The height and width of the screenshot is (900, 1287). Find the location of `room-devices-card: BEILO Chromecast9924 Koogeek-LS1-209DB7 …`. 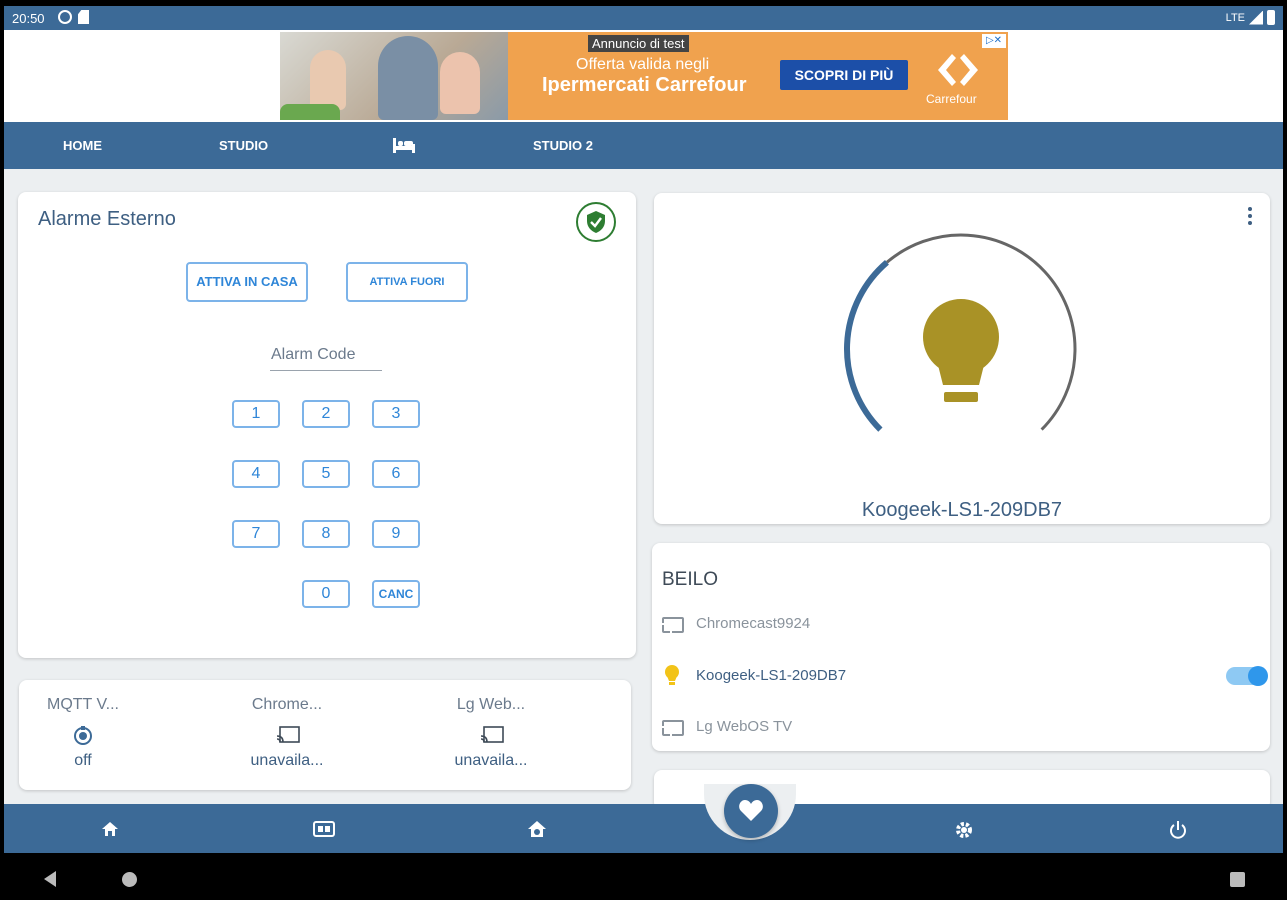

room-devices-card: BEILO Chromecast9924 Koogeek-LS1-209DB7 … is located at coordinates (961, 647).